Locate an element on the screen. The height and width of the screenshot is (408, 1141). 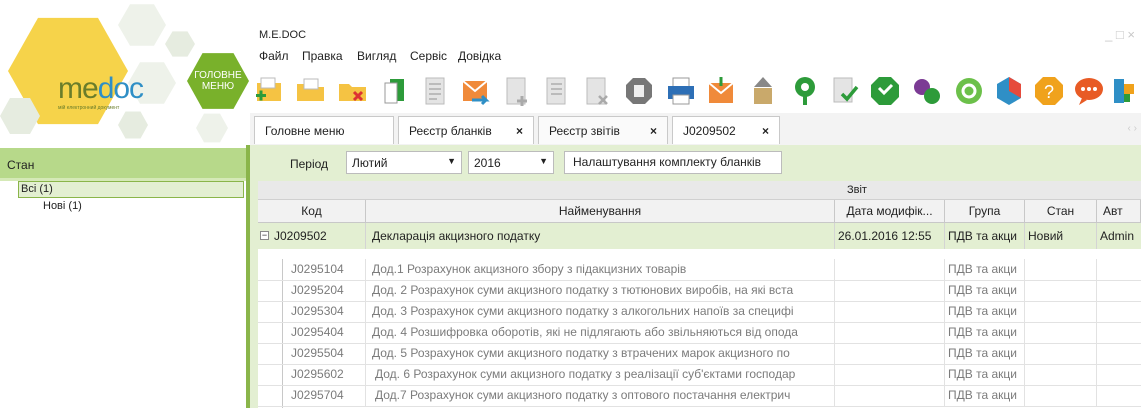
year-select-value: 2016 is located at coordinates (487, 163).